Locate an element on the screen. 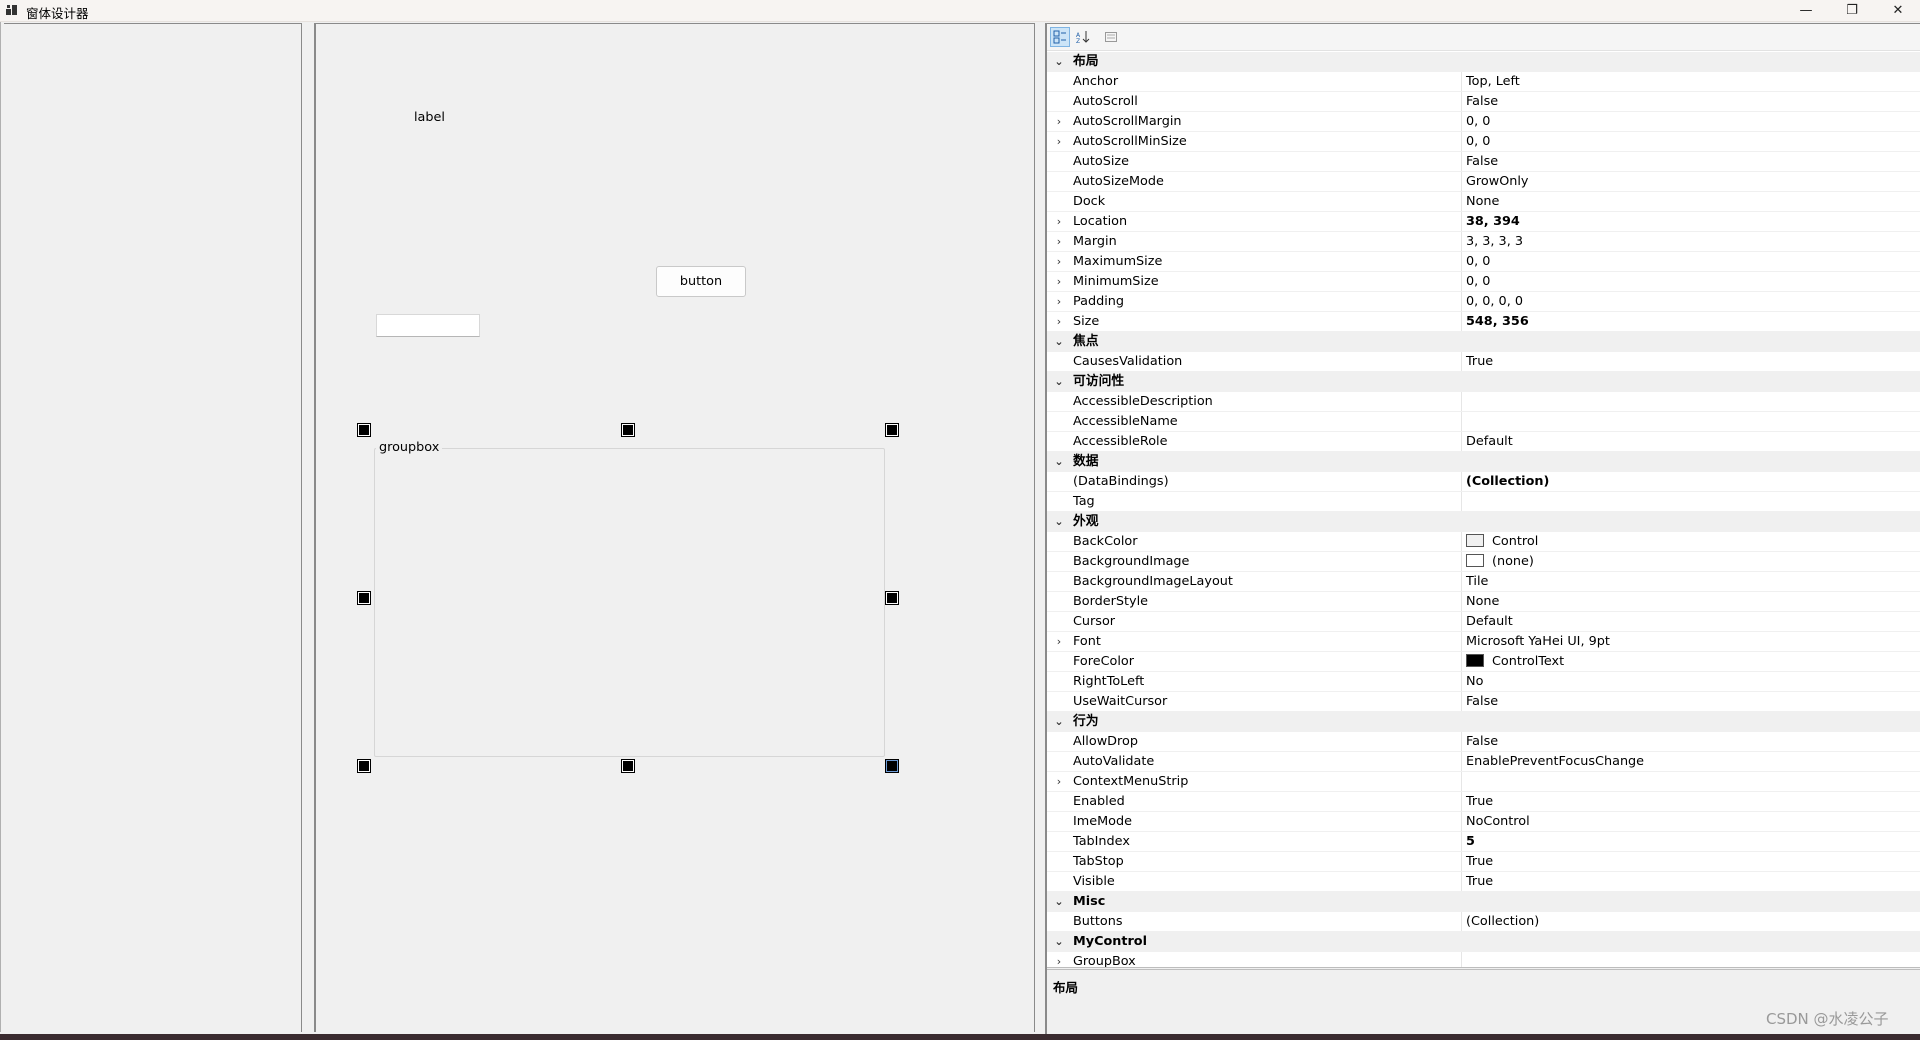 The width and height of the screenshot is (1920, 1040). property-row: › Padding 0, 0, 0, 0 is located at coordinates (1483, 302).